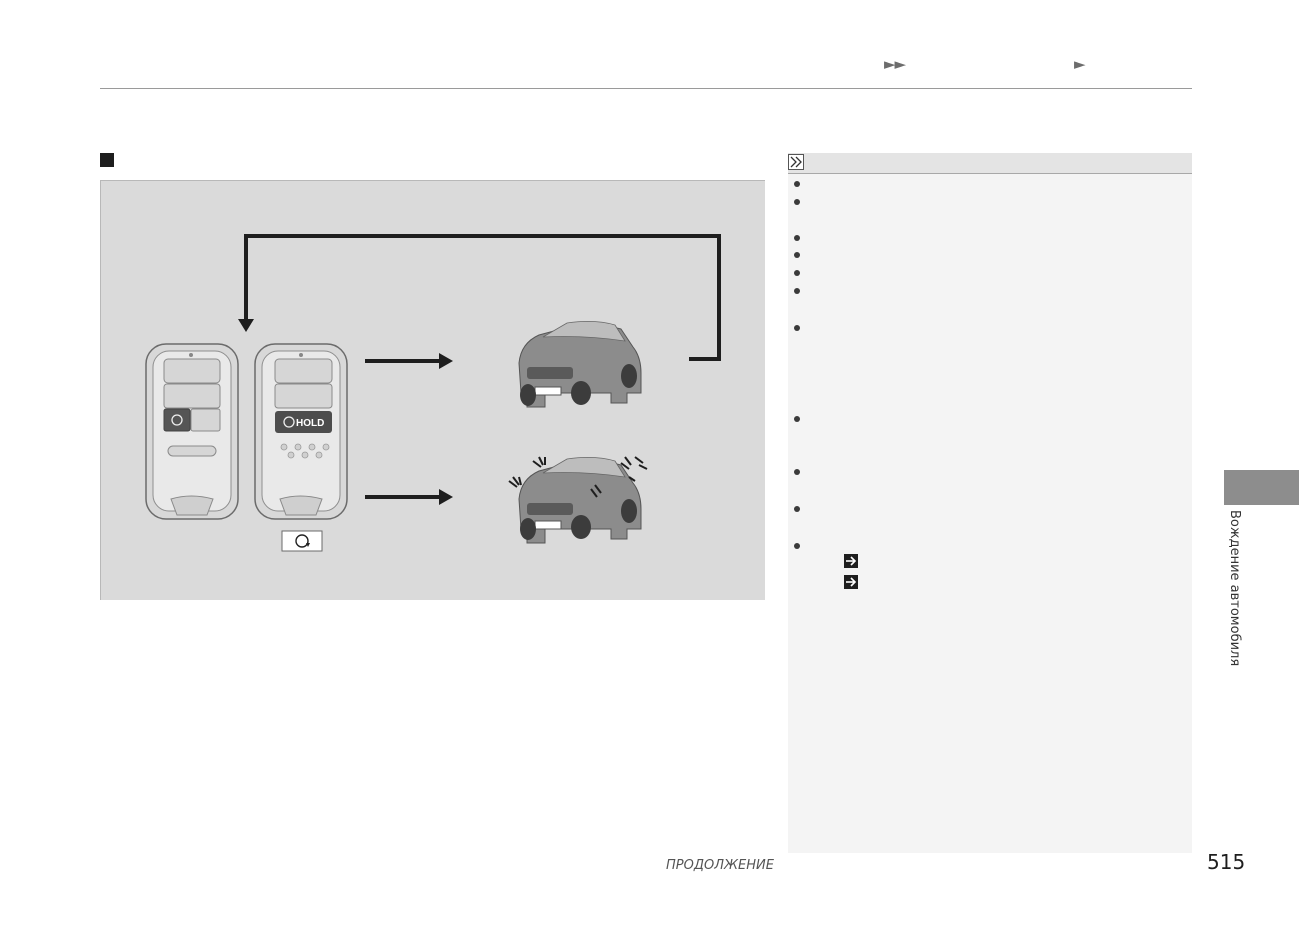  I want to click on hold-button-label: HOLD, so click(310, 423).